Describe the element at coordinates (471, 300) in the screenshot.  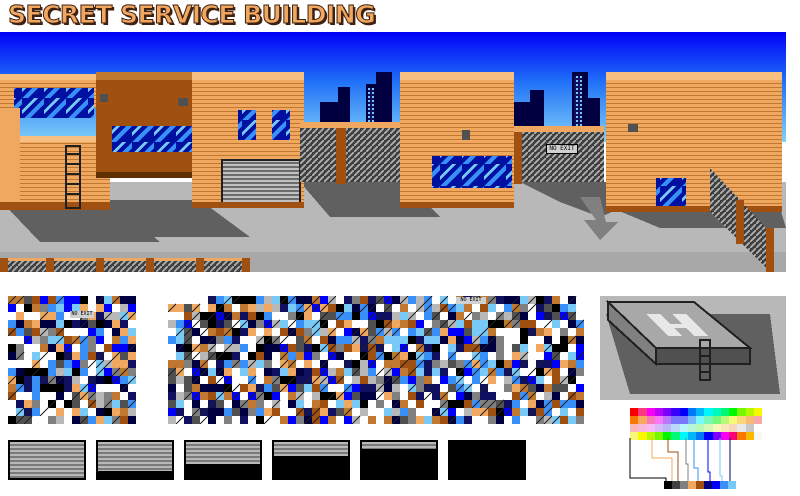
I see `no-exit-sign-tile-2: NO EXIT` at that location.